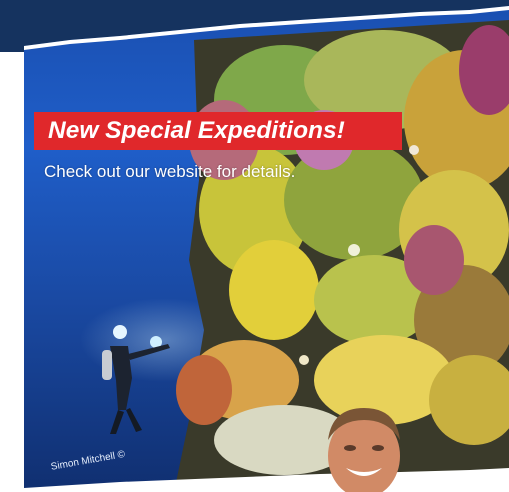 This screenshot has width=509, height=492. What do you see at coordinates (364, 450) in the screenshot?
I see `portrait-image` at bounding box center [364, 450].